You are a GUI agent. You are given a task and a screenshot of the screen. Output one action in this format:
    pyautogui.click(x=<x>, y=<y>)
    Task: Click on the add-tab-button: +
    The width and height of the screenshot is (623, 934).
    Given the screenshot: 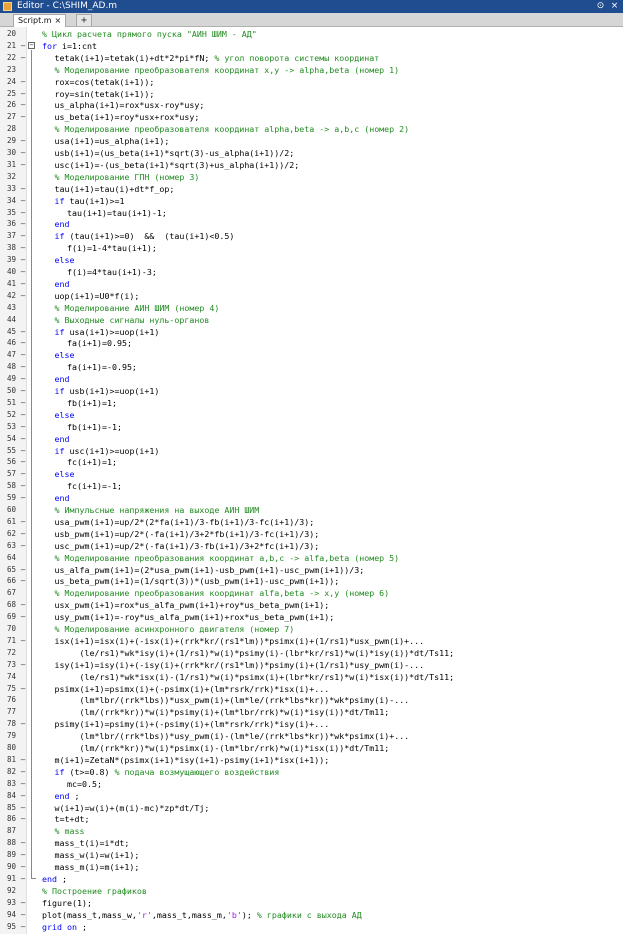 What is the action you would take?
    pyautogui.click(x=84, y=20)
    